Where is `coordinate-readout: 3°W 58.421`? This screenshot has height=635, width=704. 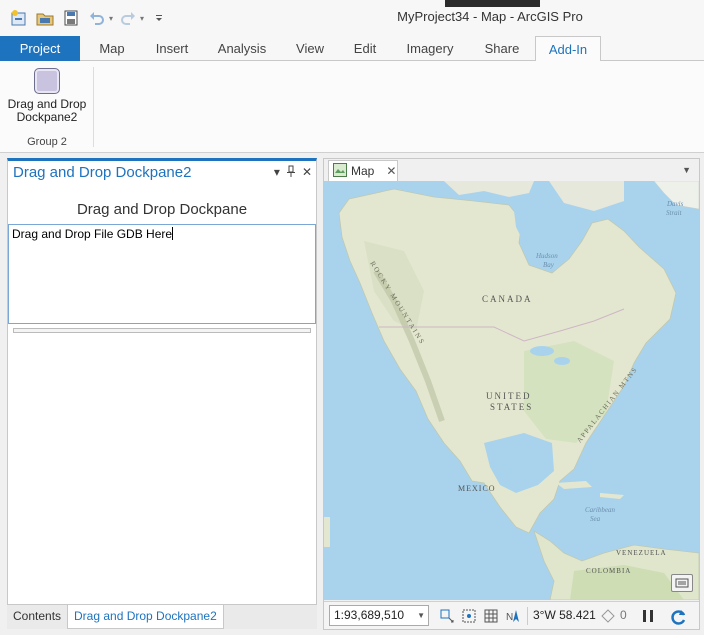 coordinate-readout: 3°W 58.421 is located at coordinates (564, 615).